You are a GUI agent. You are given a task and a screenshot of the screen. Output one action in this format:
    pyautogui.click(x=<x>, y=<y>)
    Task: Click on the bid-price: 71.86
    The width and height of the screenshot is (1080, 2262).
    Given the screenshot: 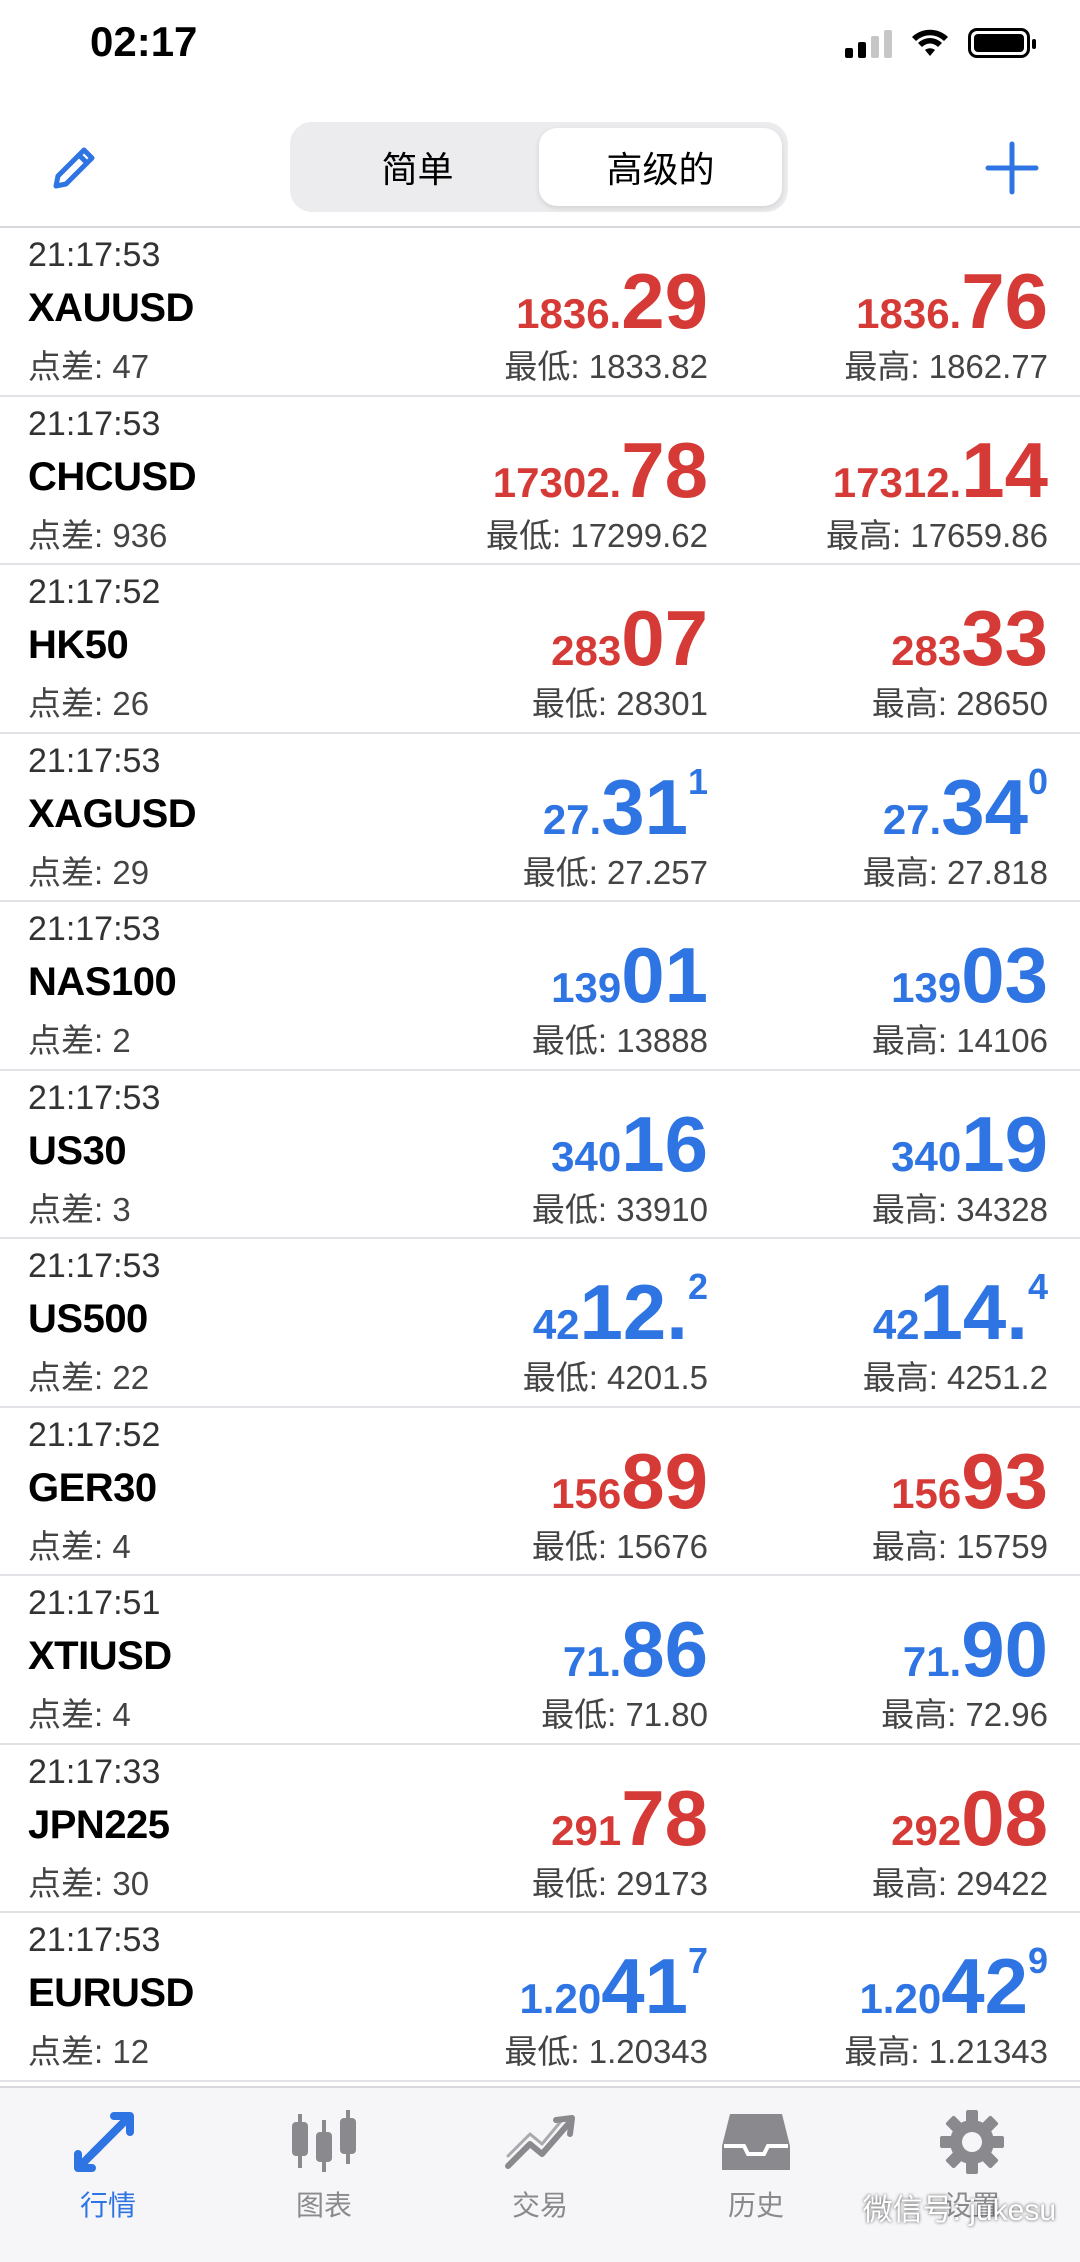 What is the action you would take?
    pyautogui.click(x=635, y=1649)
    